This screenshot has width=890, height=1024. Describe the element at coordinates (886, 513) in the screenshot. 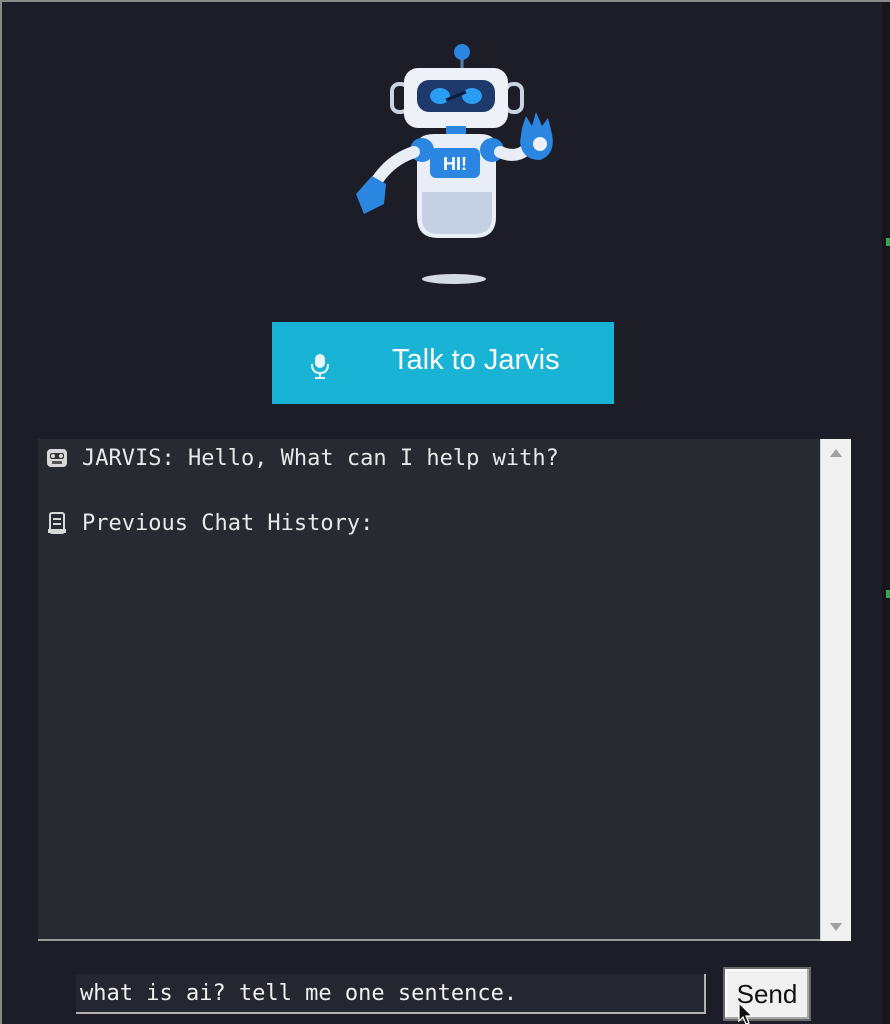

I see `window-edge` at that location.